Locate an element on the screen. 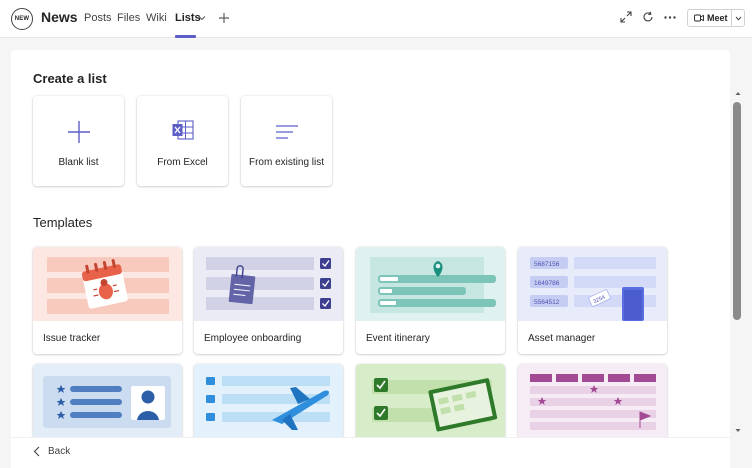 The image size is (752, 468). plus-icon is located at coordinates (78, 132).